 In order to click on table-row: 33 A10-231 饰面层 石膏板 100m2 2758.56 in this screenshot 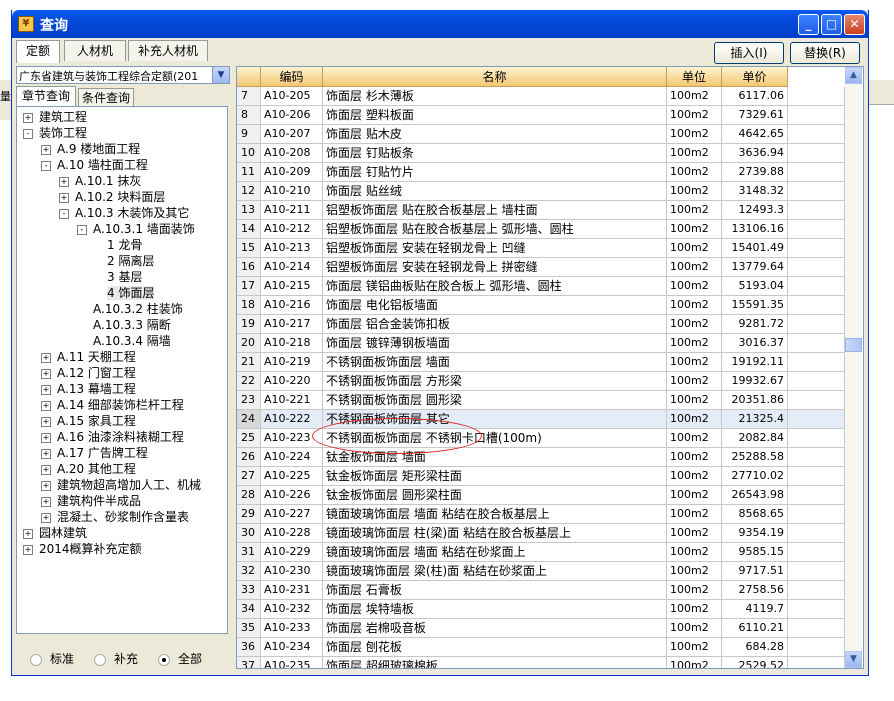, I will do `click(541, 590)`.